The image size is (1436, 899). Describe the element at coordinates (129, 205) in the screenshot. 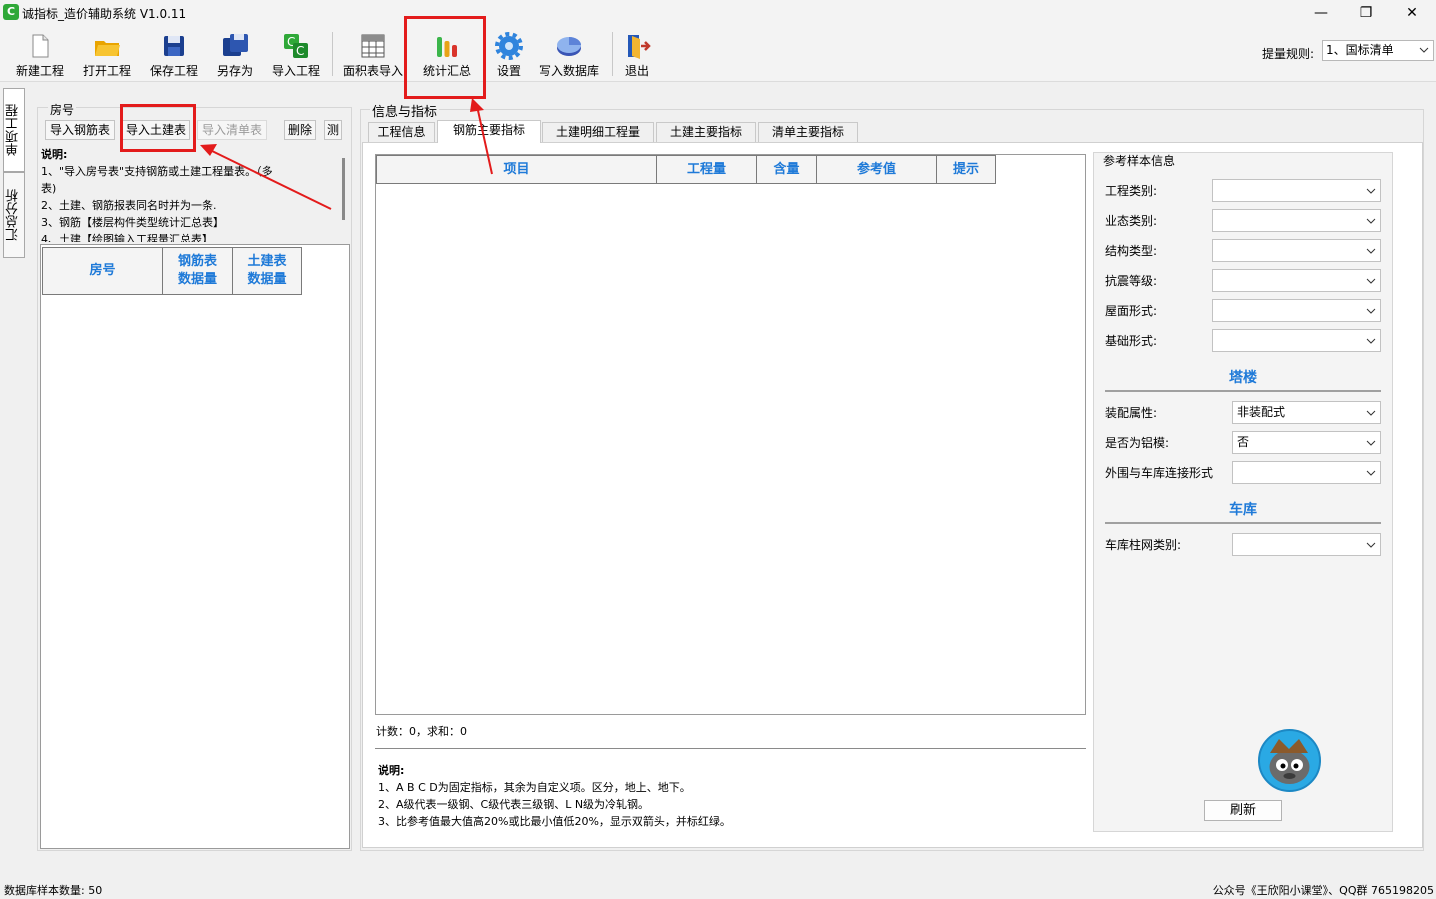

I see `left-note-line: 2、土建、钢筋报表同名时并为一条.` at that location.